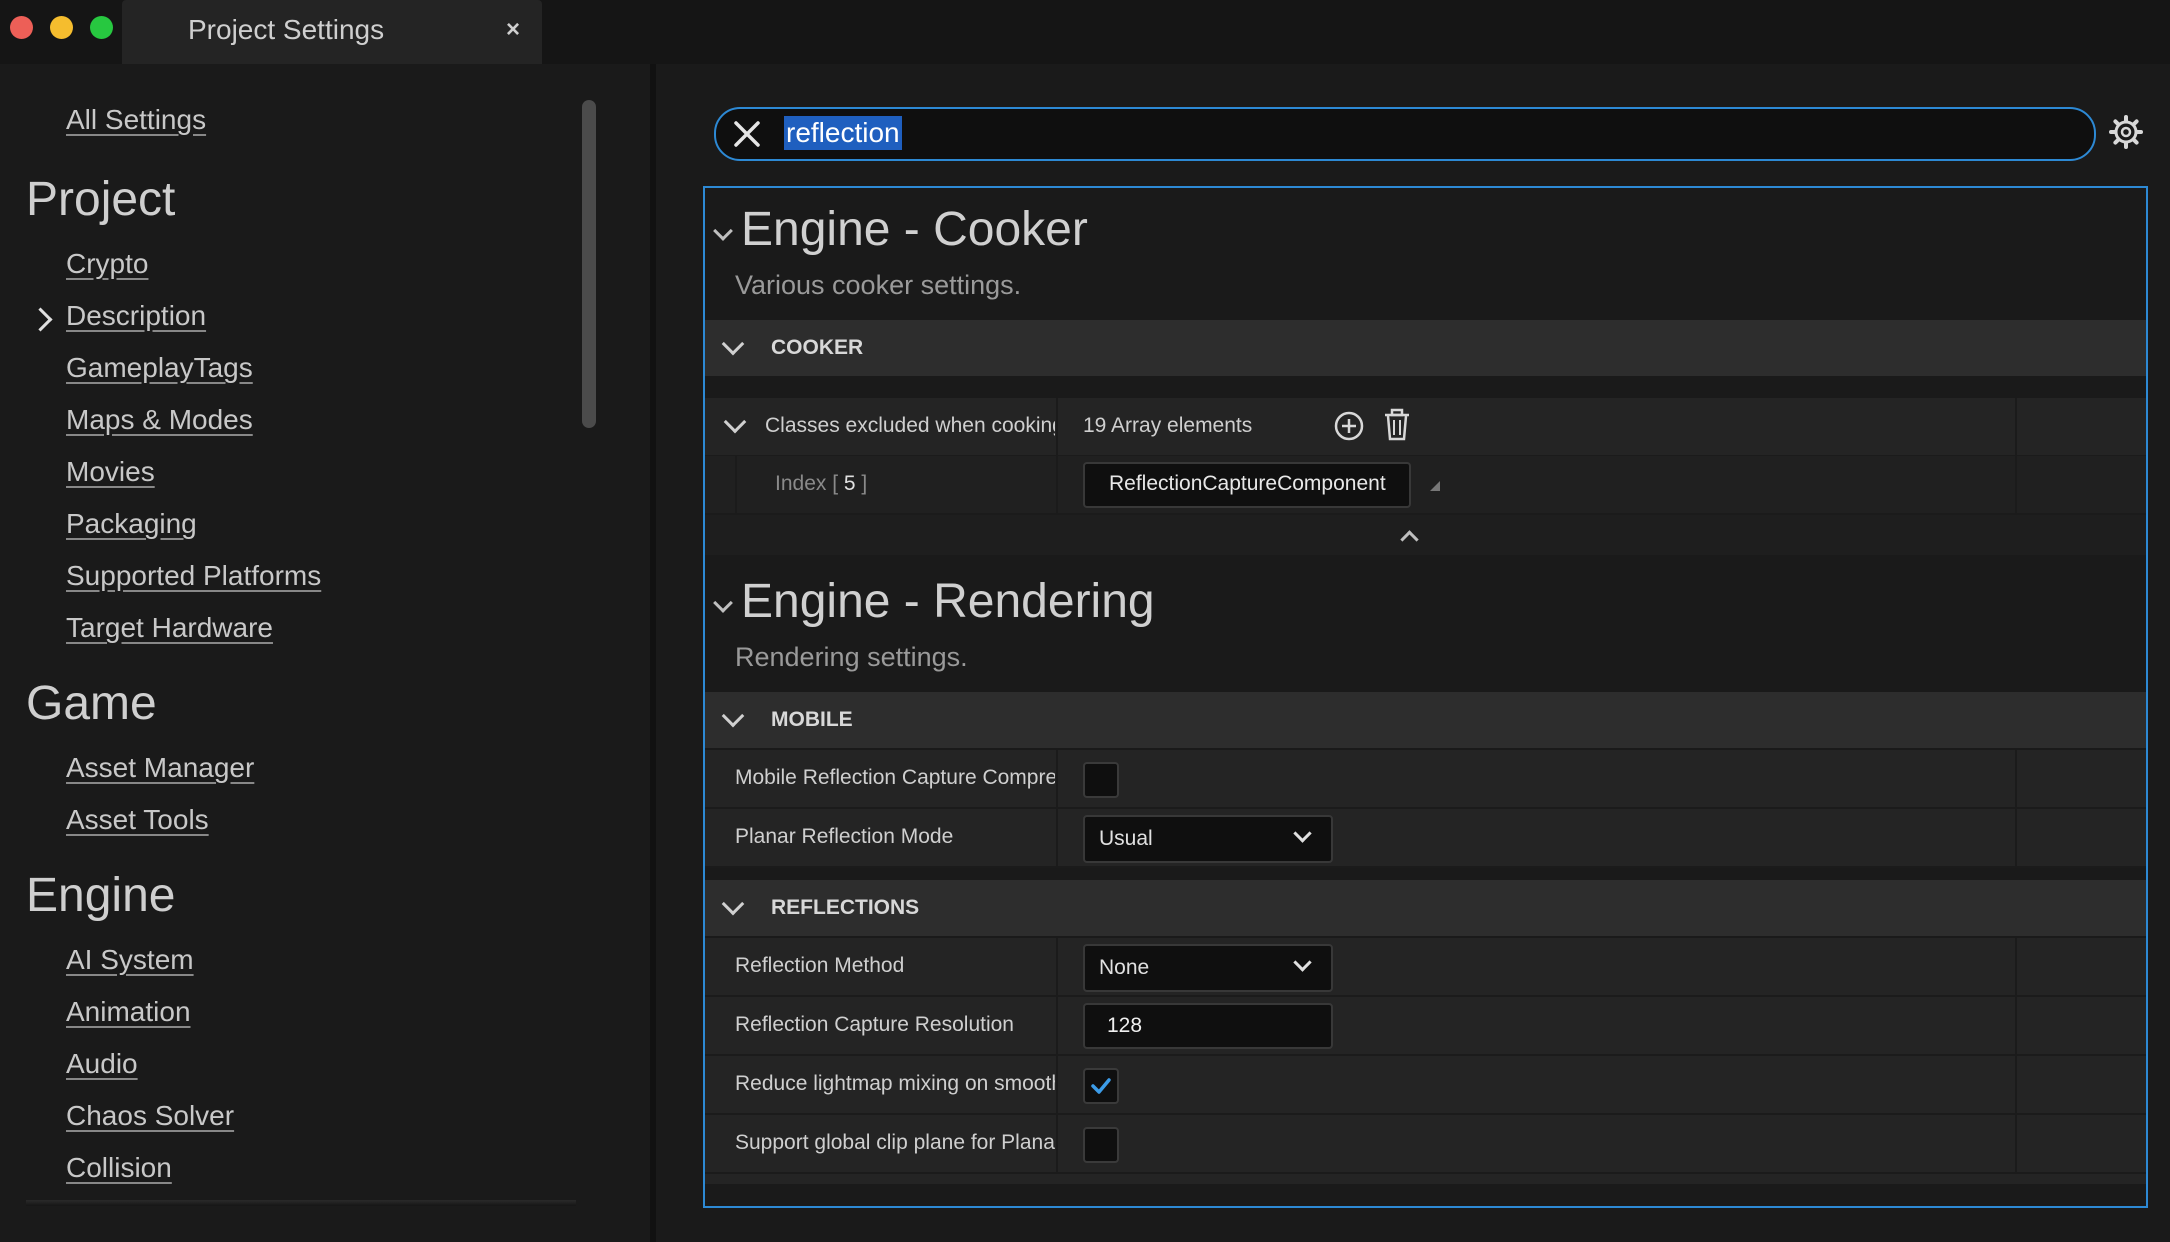  I want to click on sidebar-link-animation: Animation, so click(128, 1012).